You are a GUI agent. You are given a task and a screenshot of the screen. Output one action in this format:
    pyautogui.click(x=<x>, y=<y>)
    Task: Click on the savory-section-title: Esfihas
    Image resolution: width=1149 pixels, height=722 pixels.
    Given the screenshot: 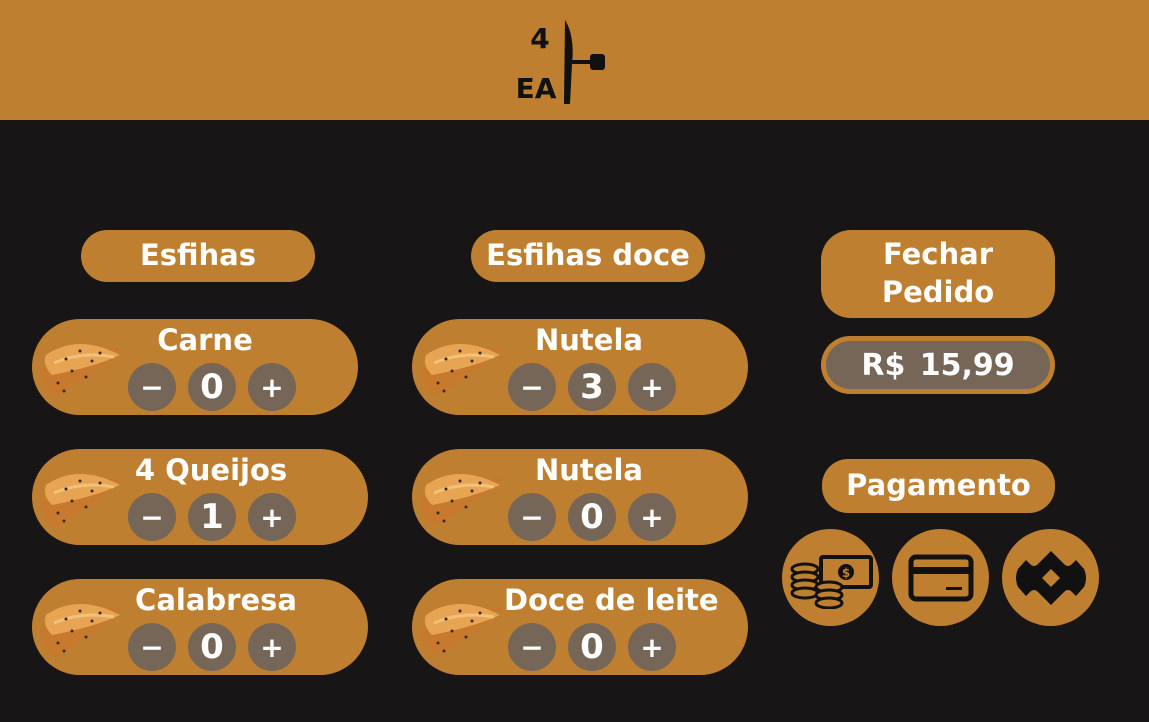 What is the action you would take?
    pyautogui.click(x=198, y=256)
    